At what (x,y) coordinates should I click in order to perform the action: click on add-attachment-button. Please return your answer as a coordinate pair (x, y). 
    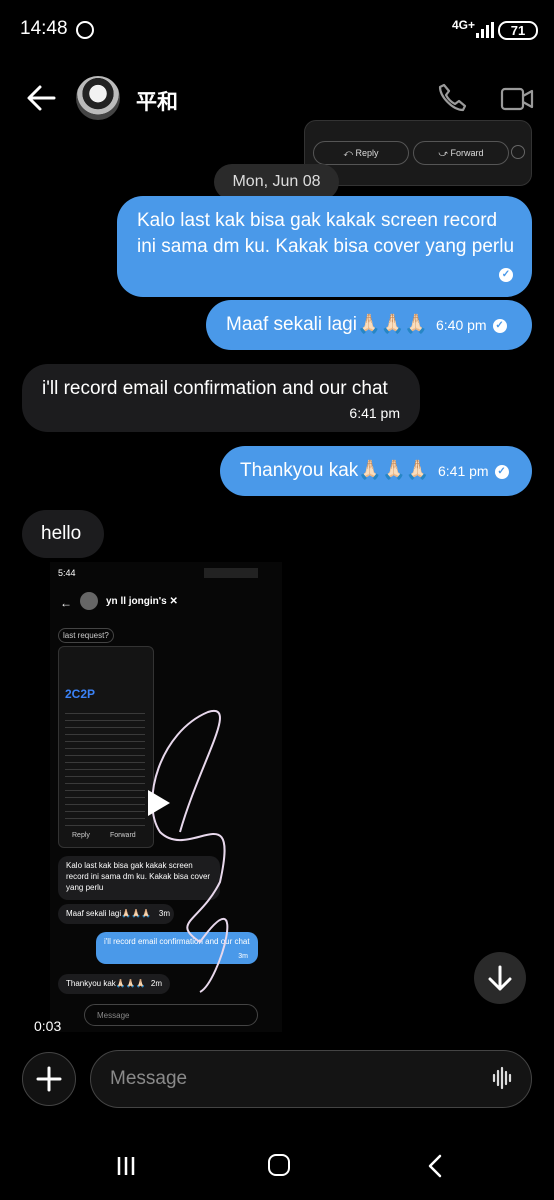
    Looking at the image, I should click on (49, 1079).